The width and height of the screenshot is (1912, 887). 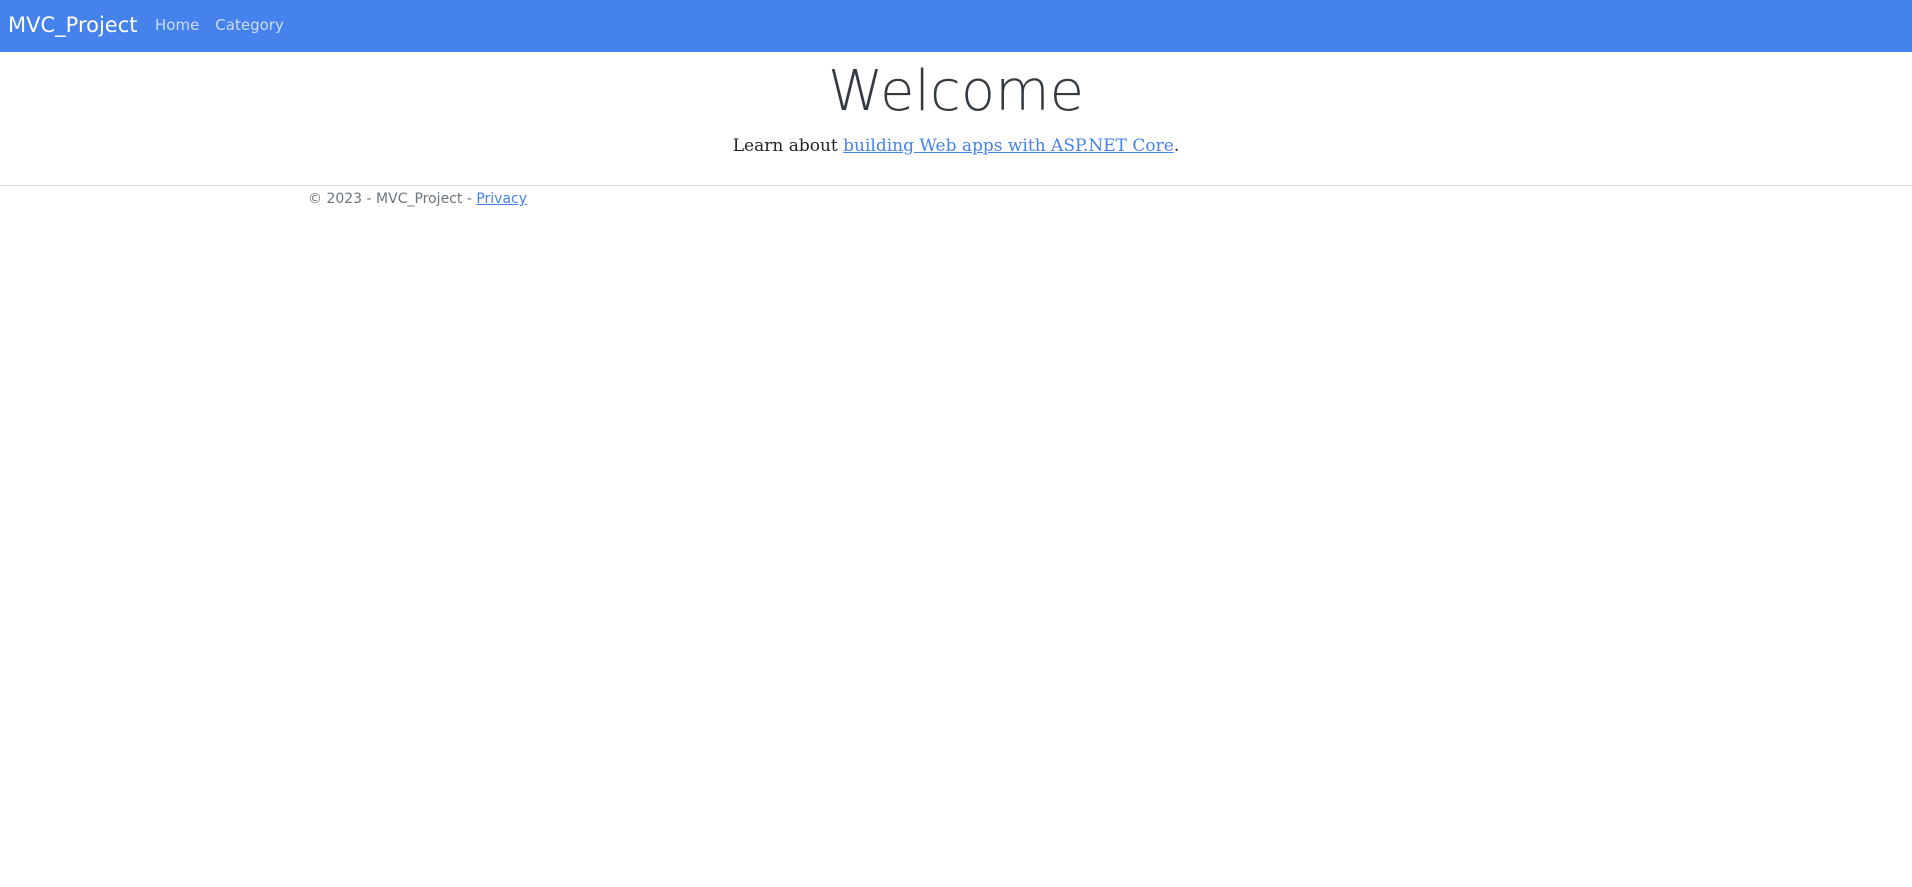 What do you see at coordinates (788, 146) in the screenshot?
I see `lead-prefix: Learn about` at bounding box center [788, 146].